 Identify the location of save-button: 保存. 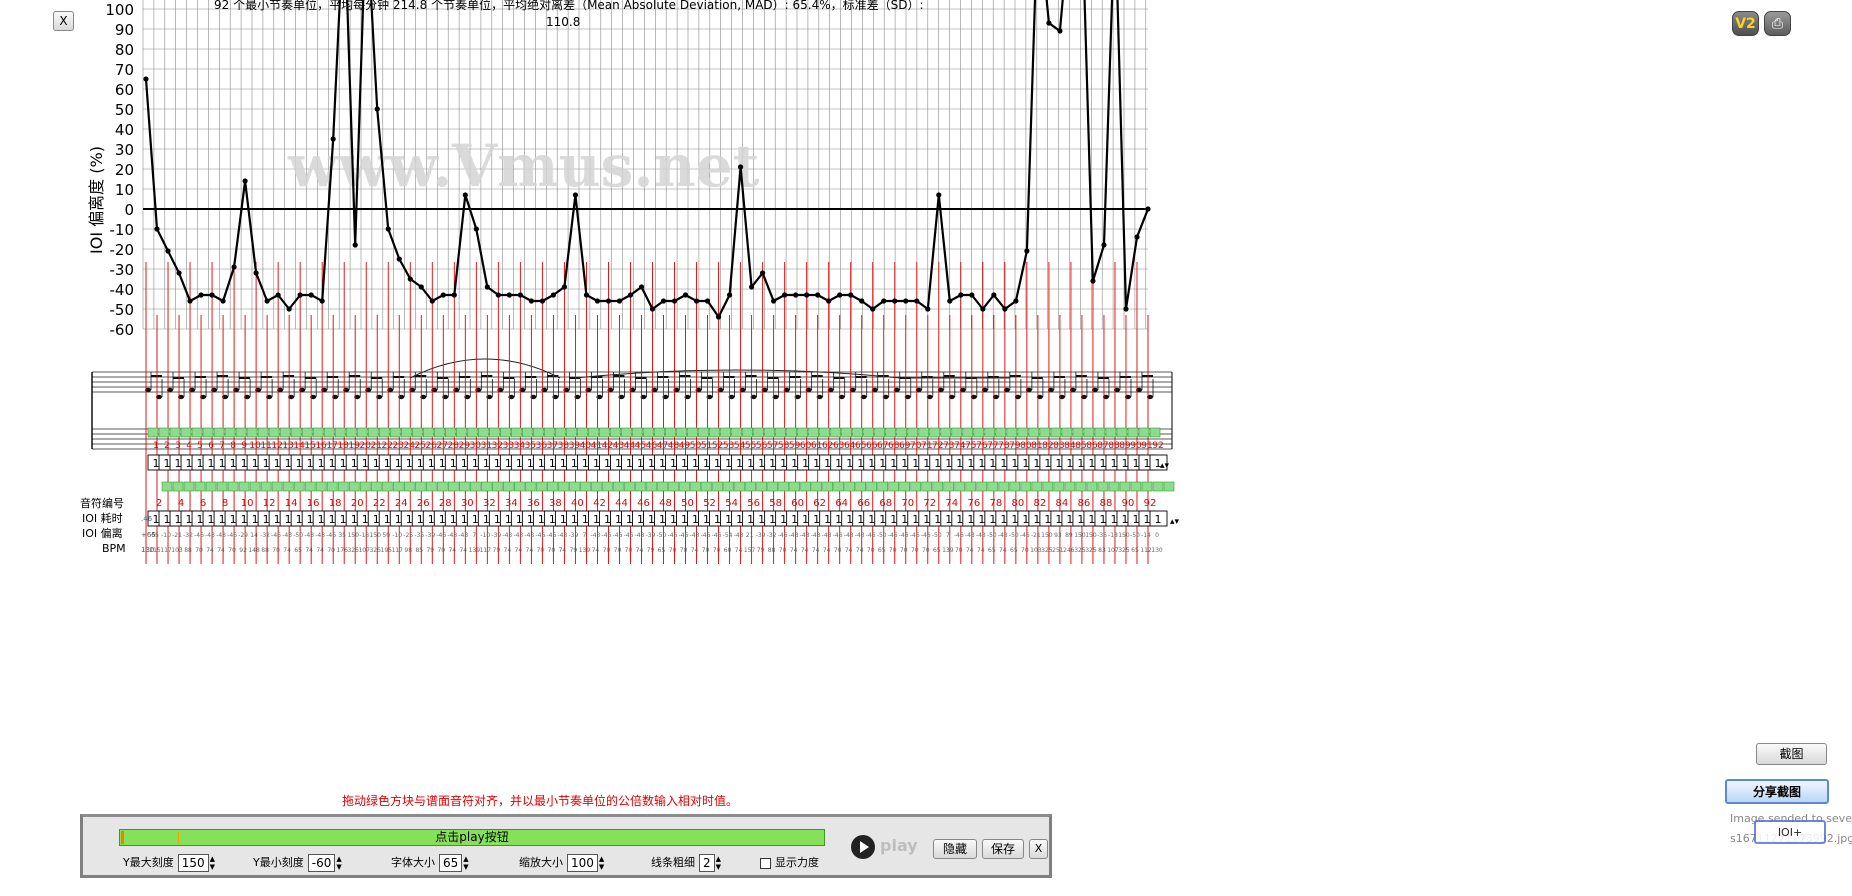
(1003, 849).